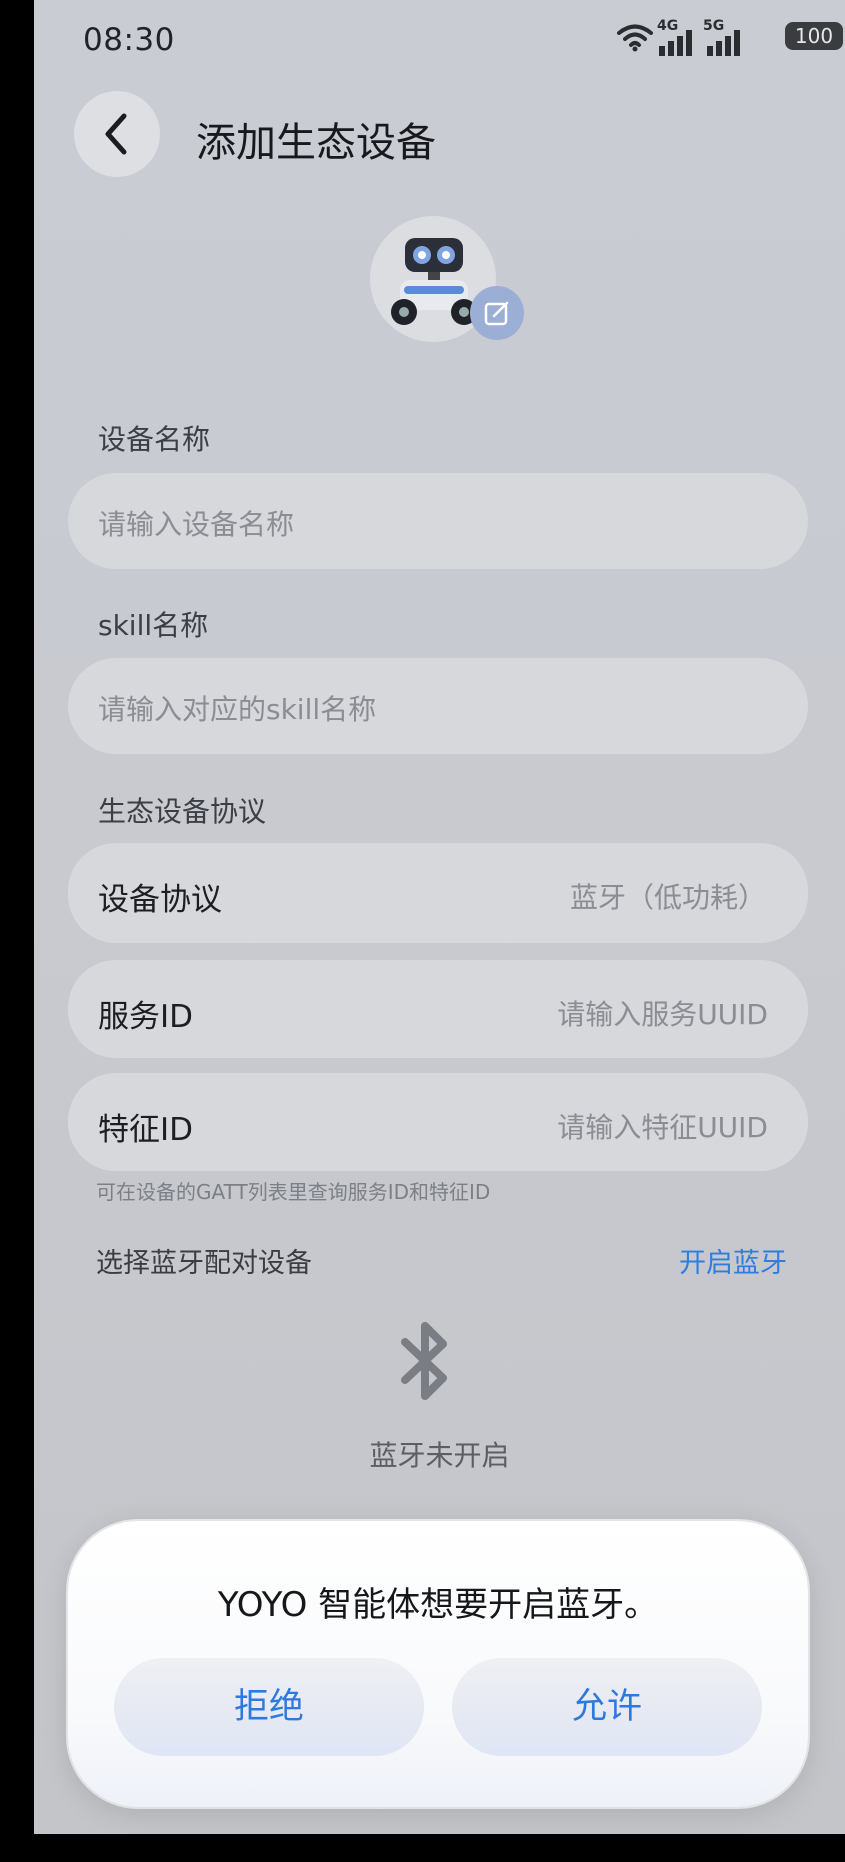 The height and width of the screenshot is (1862, 845). Describe the element at coordinates (438, 1122) in the screenshot. I see `characteristic-id-row: 特征ID 请输入特征UUID` at that location.